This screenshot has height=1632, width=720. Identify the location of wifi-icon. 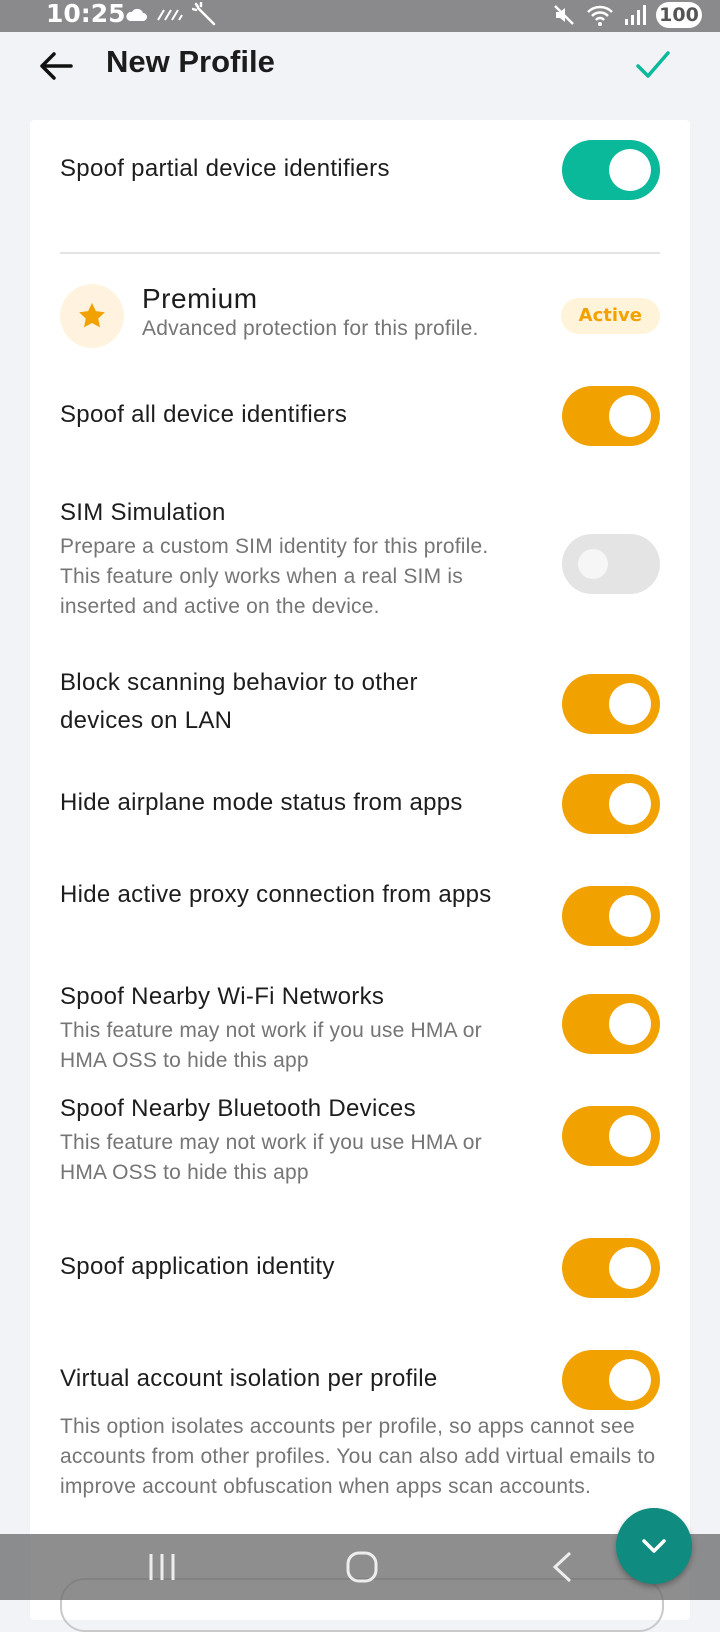
(600, 15).